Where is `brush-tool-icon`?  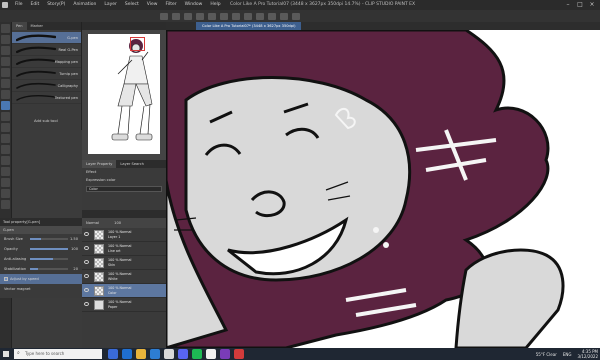 brush-tool-icon is located at coordinates (5, 127).